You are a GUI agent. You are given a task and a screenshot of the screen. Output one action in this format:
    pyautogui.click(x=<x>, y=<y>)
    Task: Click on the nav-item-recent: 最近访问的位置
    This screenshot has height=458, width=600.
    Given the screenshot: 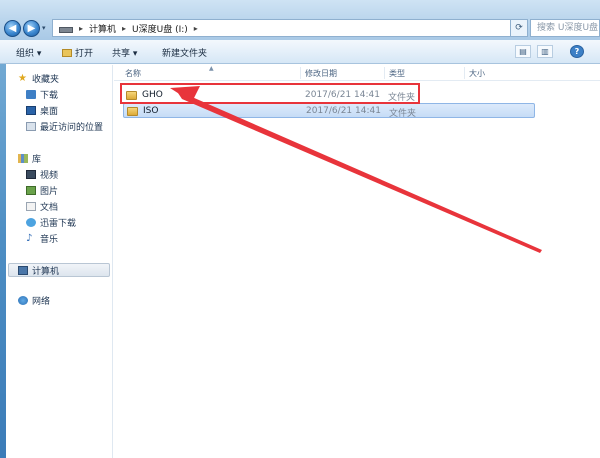 What is the action you would take?
    pyautogui.click(x=64, y=126)
    